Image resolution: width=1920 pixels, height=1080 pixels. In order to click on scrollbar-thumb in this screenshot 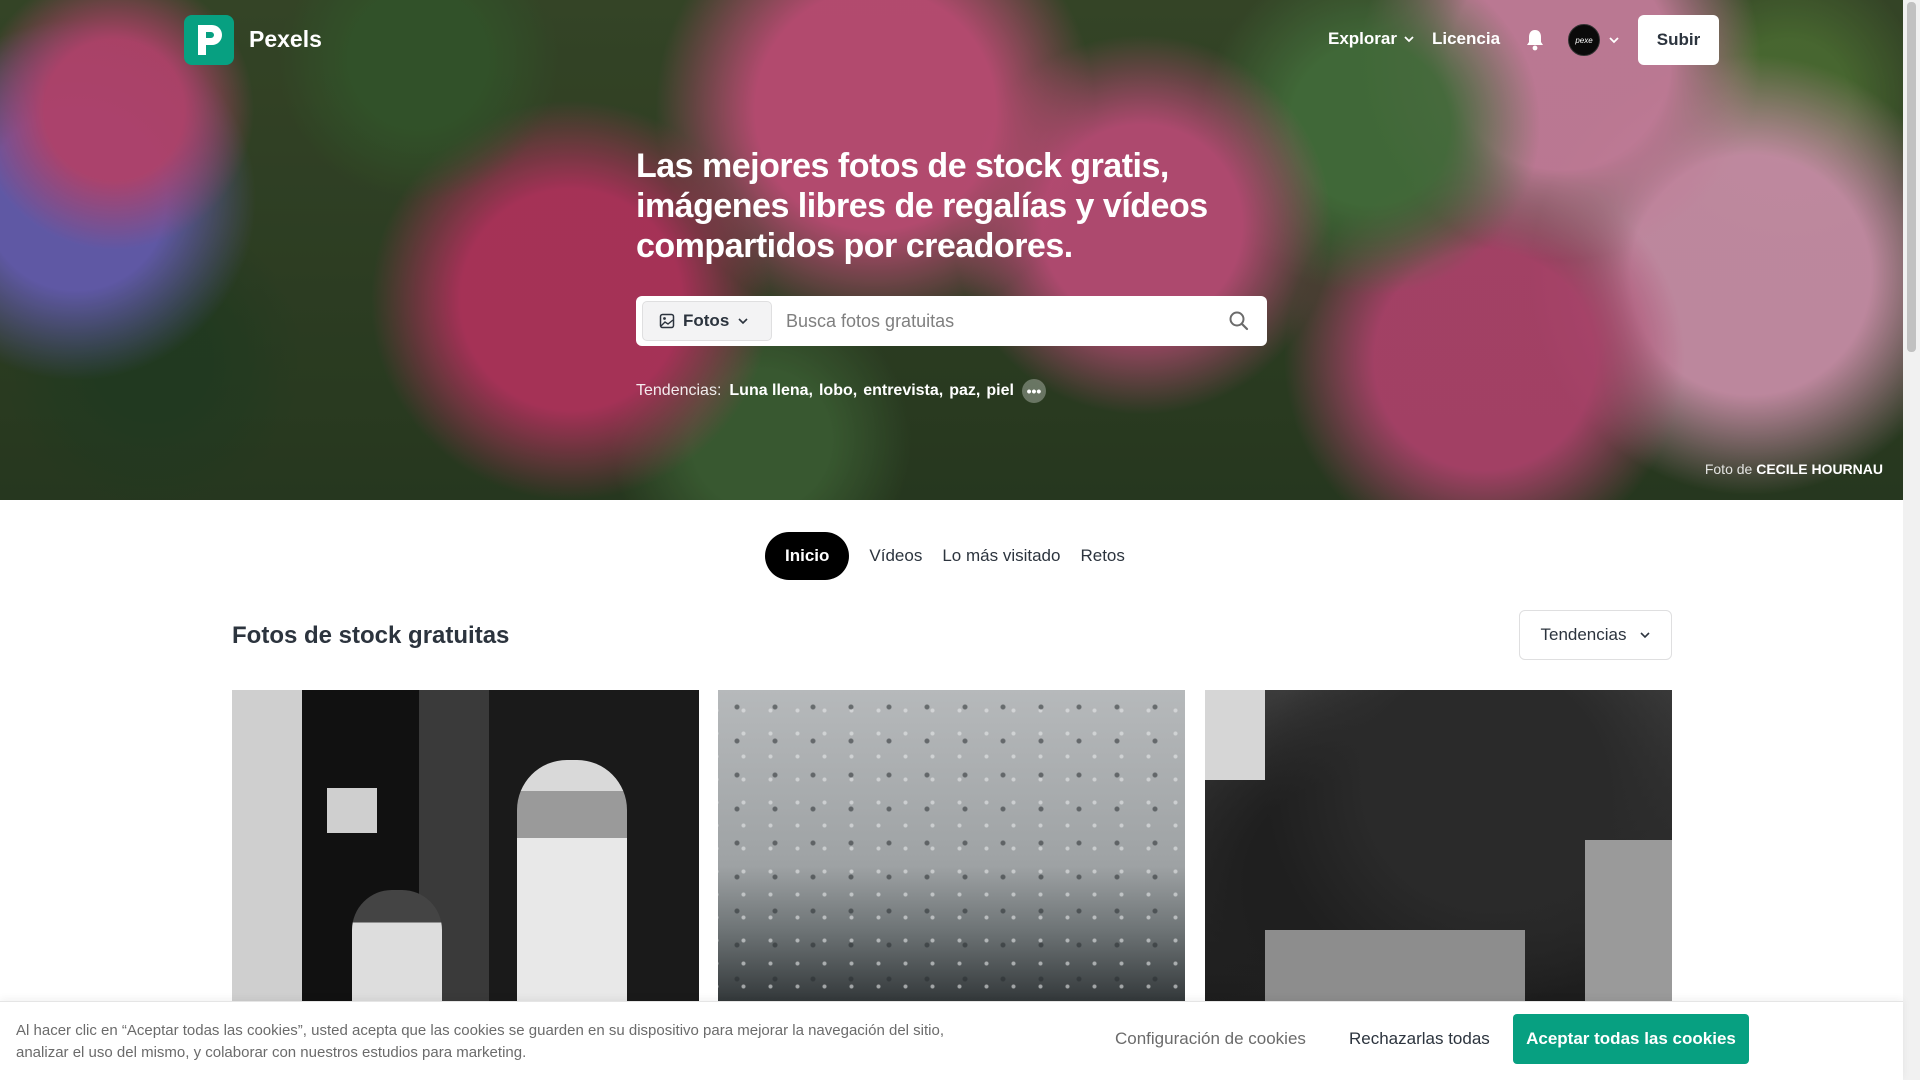, I will do `click(1911, 177)`.